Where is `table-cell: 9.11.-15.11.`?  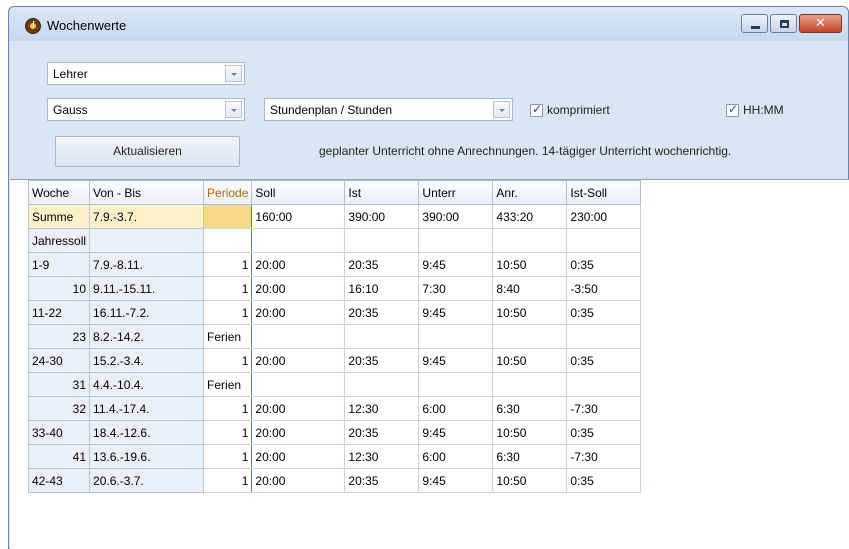
table-cell: 9.11.-15.11. is located at coordinates (147, 288).